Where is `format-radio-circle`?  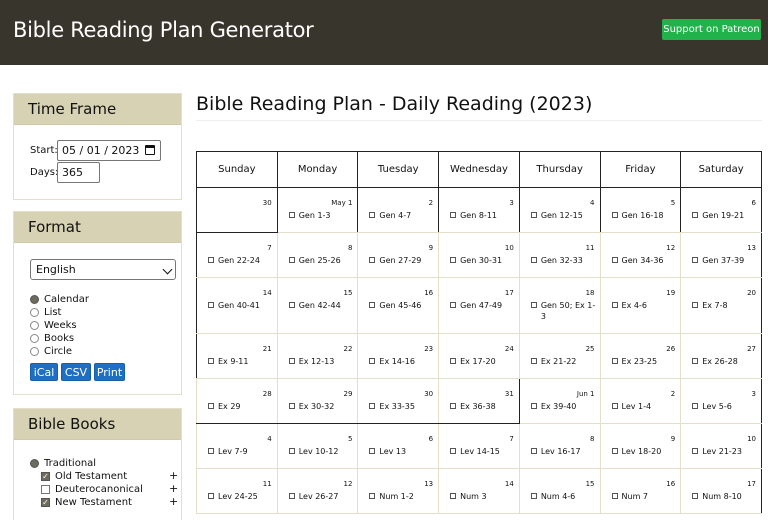 format-radio-circle is located at coordinates (34, 351).